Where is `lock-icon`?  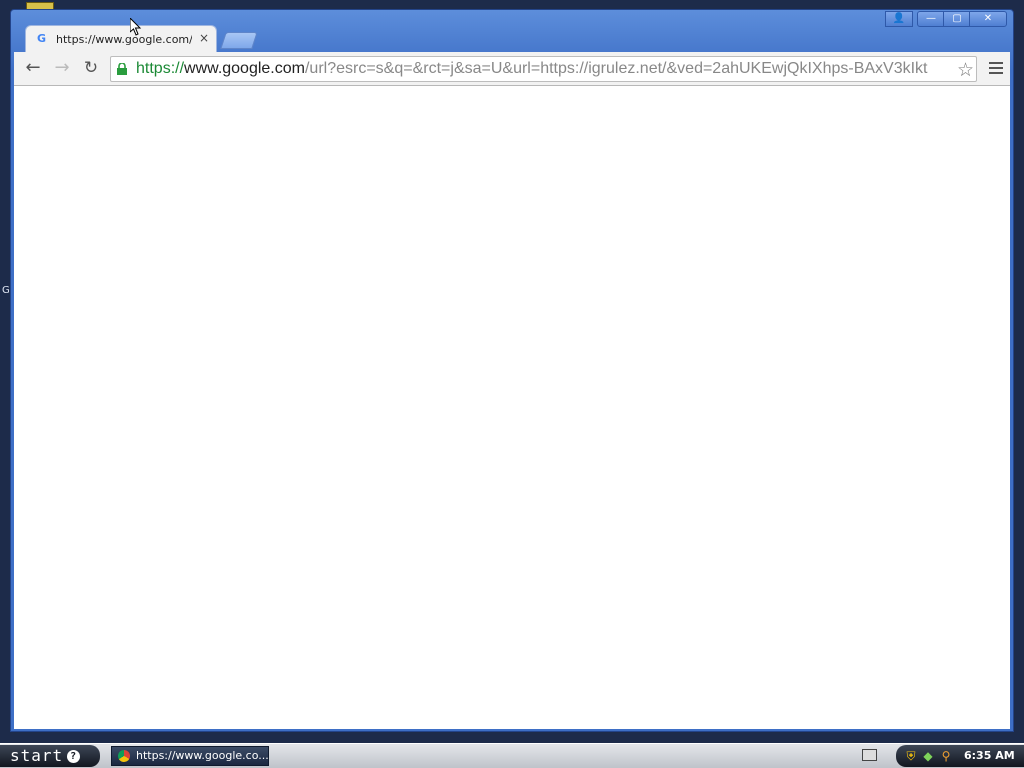 lock-icon is located at coordinates (122, 69).